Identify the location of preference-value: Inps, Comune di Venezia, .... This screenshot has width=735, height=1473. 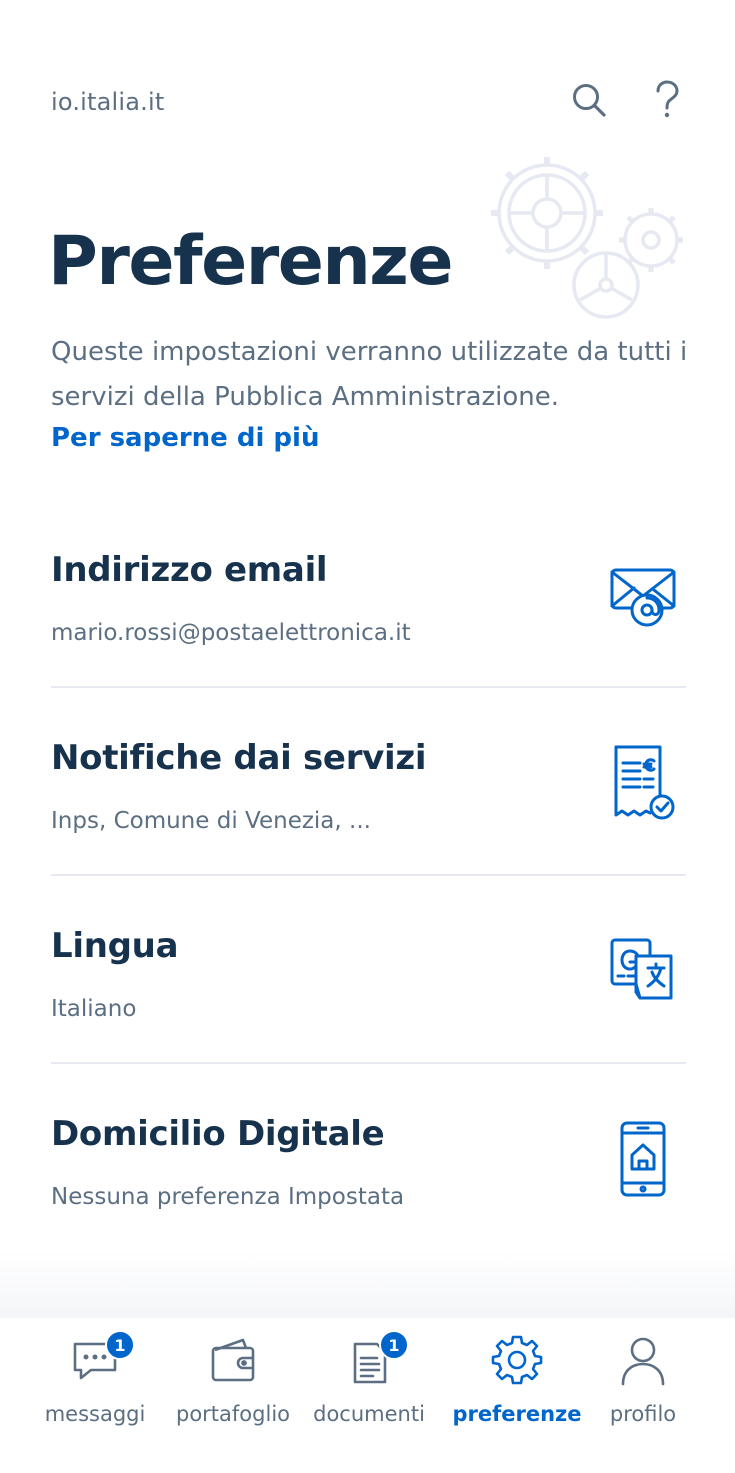
(211, 821).